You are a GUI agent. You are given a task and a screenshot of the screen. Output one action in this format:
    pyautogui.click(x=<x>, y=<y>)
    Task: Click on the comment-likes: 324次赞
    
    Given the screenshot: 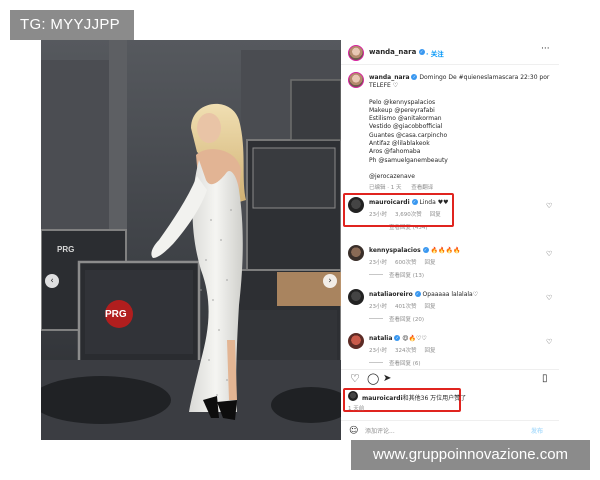 What is the action you would take?
    pyautogui.click(x=406, y=351)
    